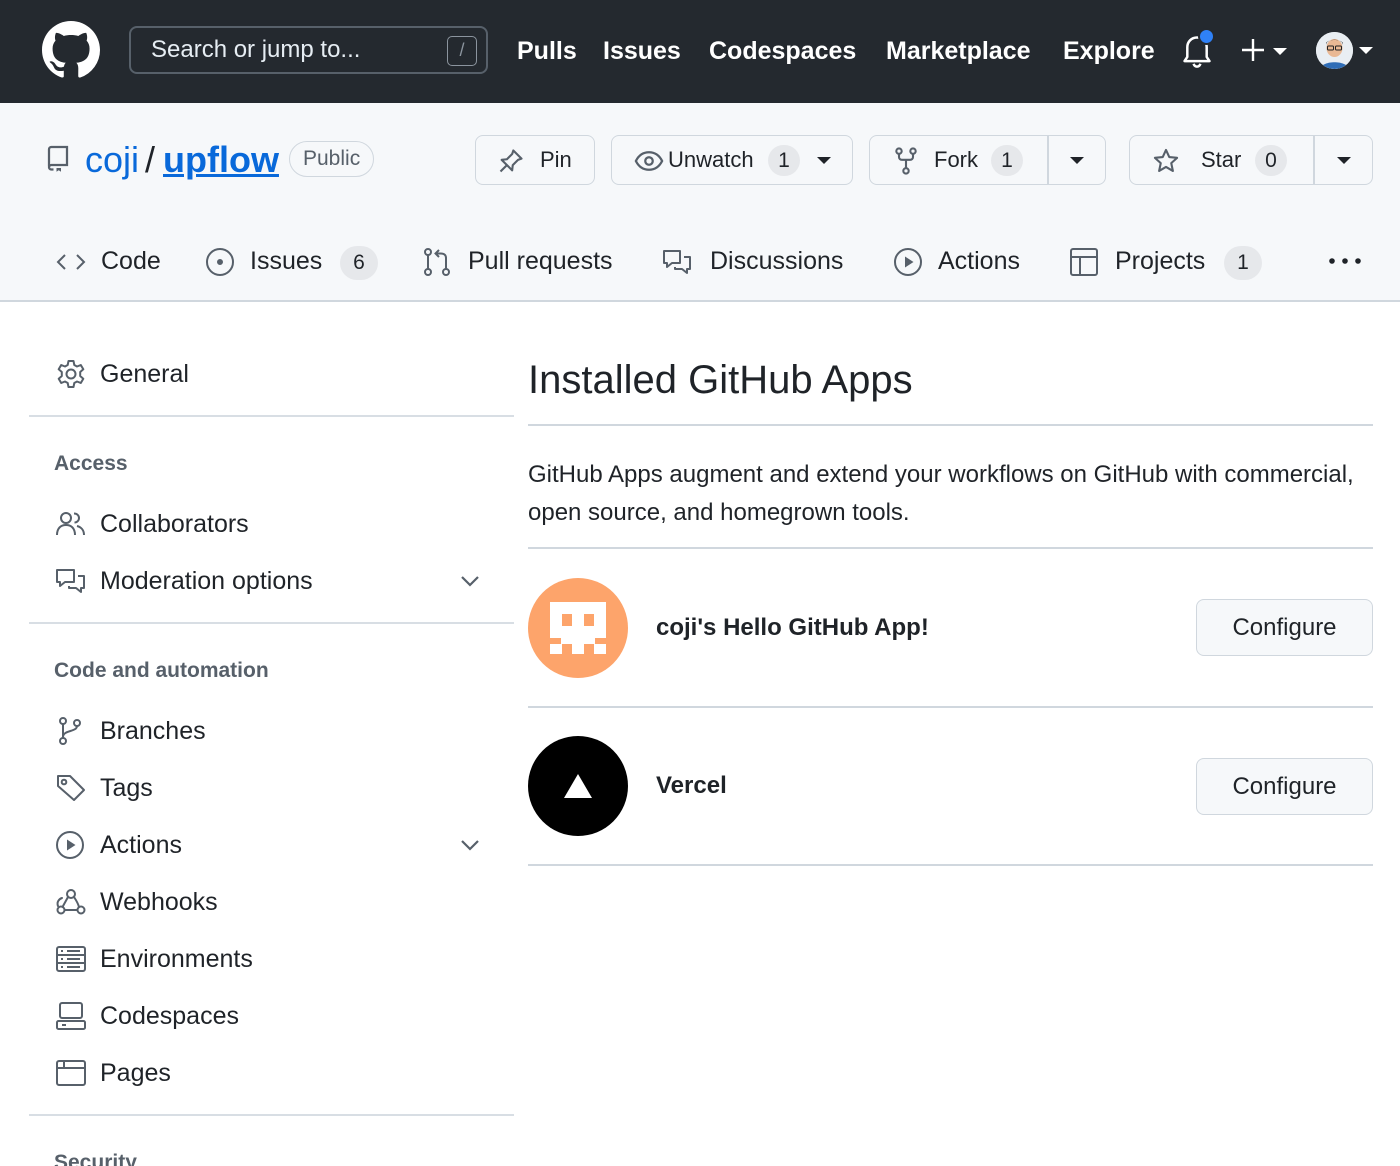 The image size is (1400, 1166). What do you see at coordinates (176, 959) in the screenshot?
I see `sidebar-label: Environments` at bounding box center [176, 959].